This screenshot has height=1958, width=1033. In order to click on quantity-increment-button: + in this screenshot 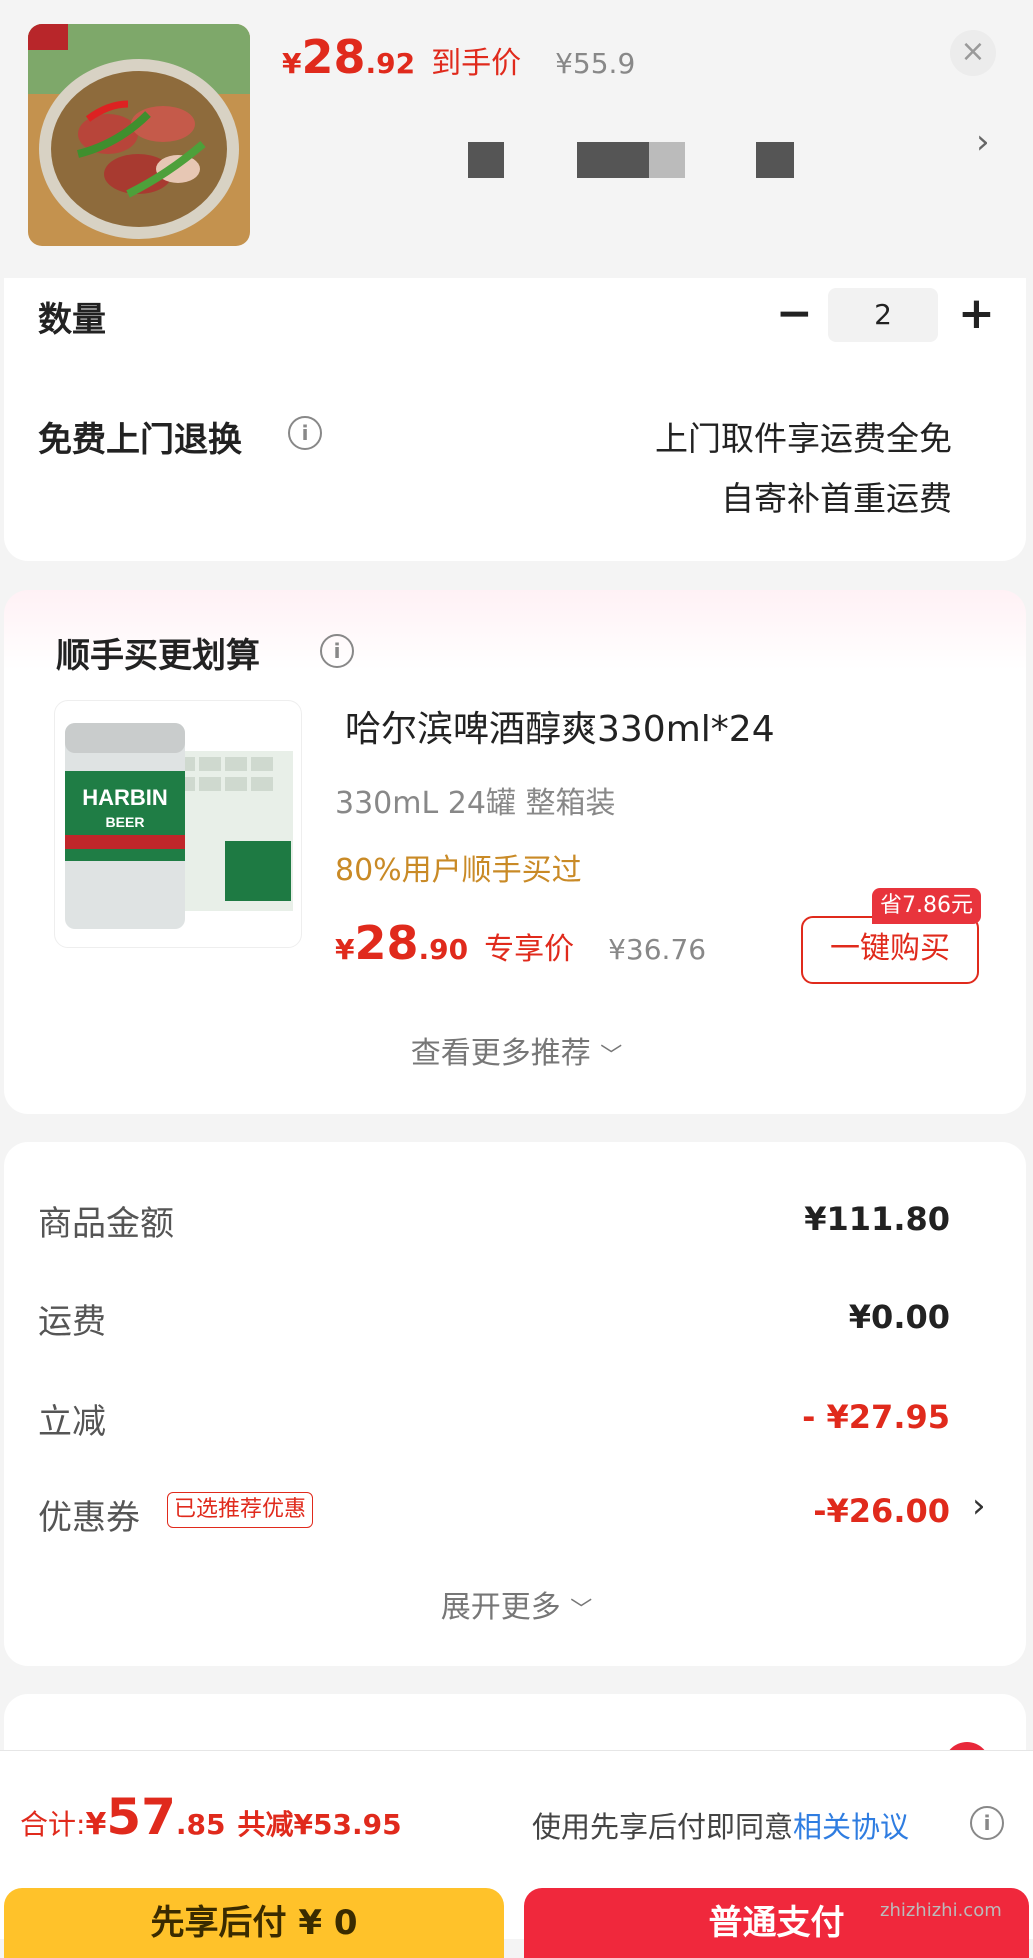, I will do `click(976, 313)`.